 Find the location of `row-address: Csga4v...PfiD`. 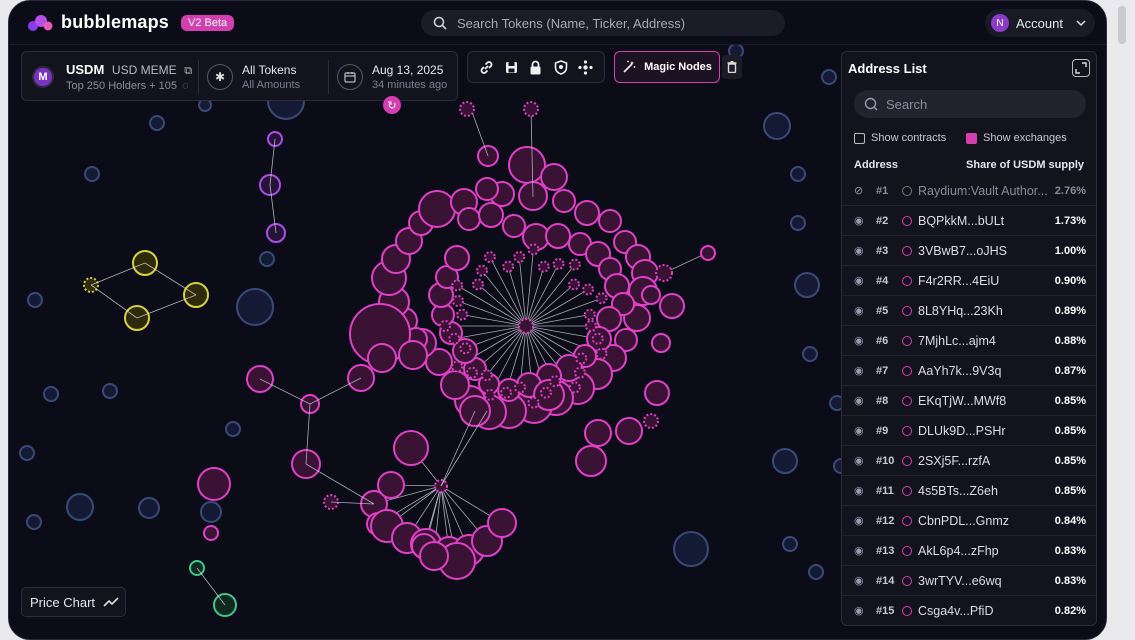

row-address: Csga4v...PfiD is located at coordinates (956, 611).